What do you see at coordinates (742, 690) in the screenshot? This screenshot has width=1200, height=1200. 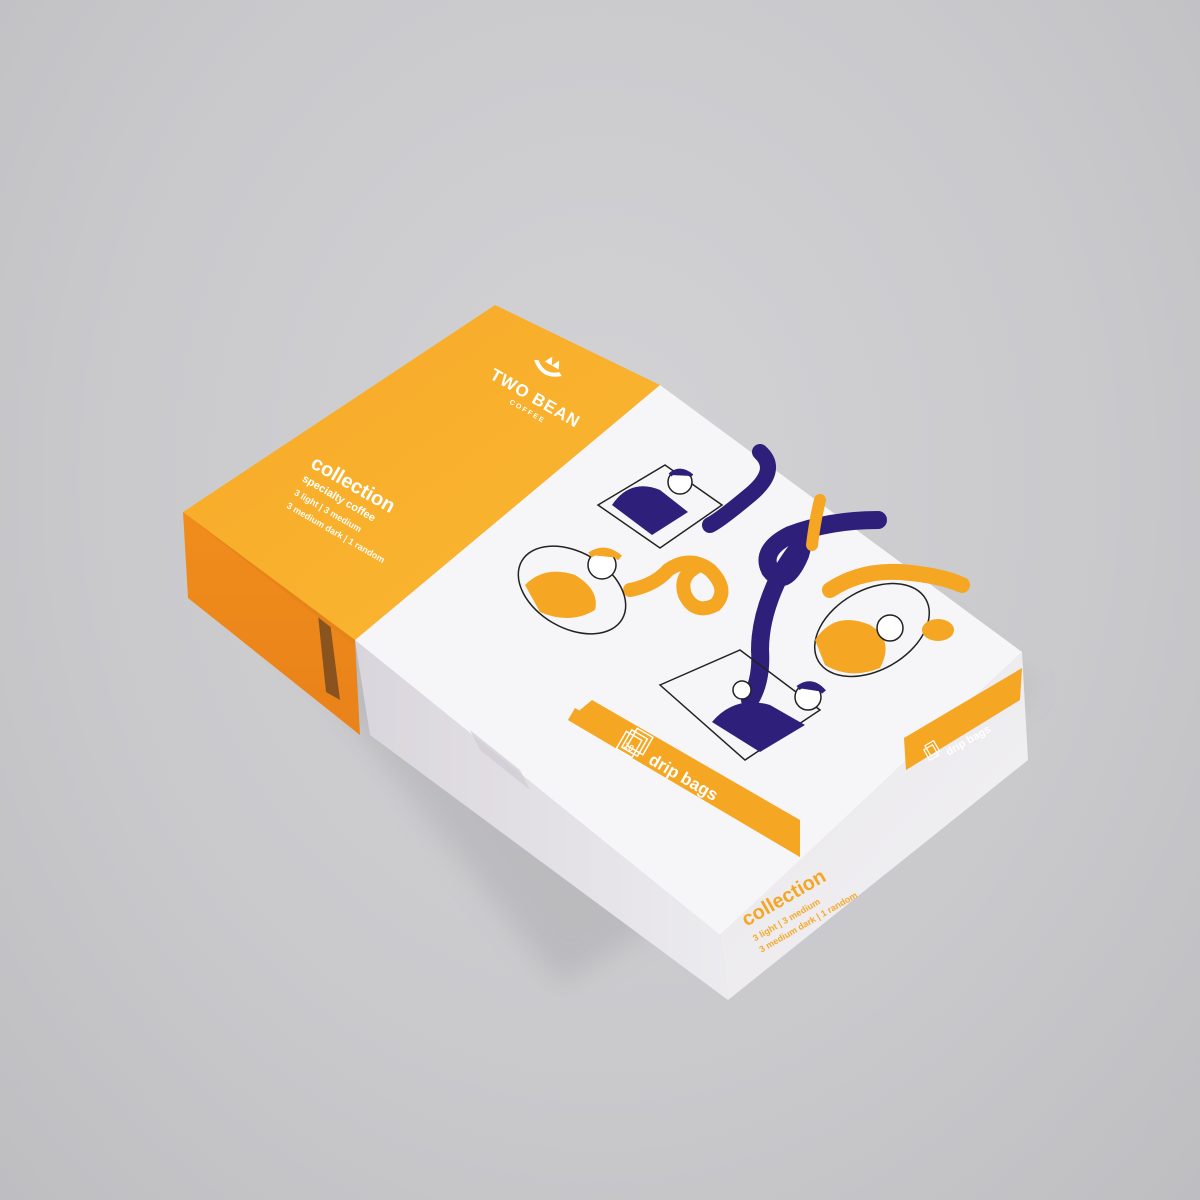 I see `hand-bottom` at bounding box center [742, 690].